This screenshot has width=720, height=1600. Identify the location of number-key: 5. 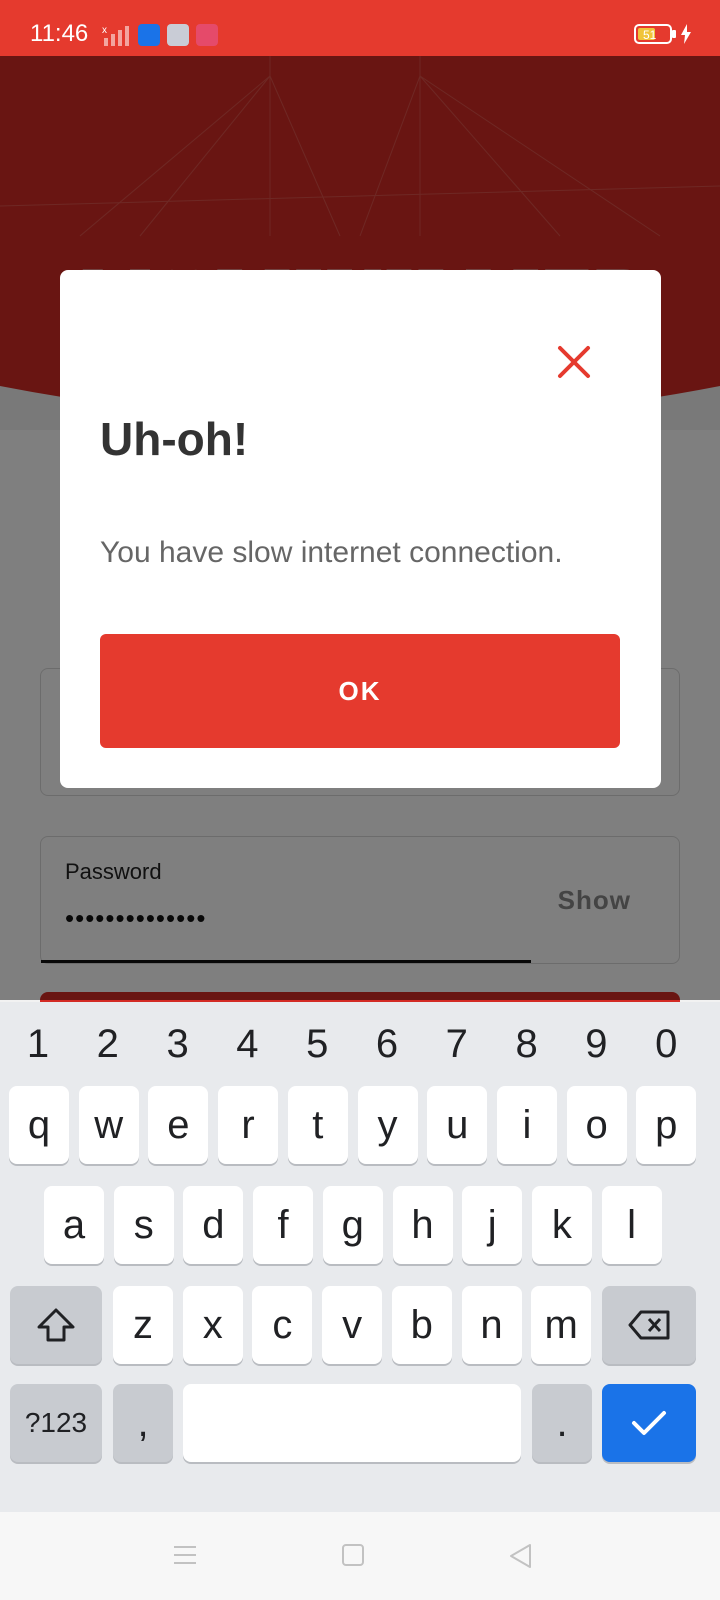
(317, 1044).